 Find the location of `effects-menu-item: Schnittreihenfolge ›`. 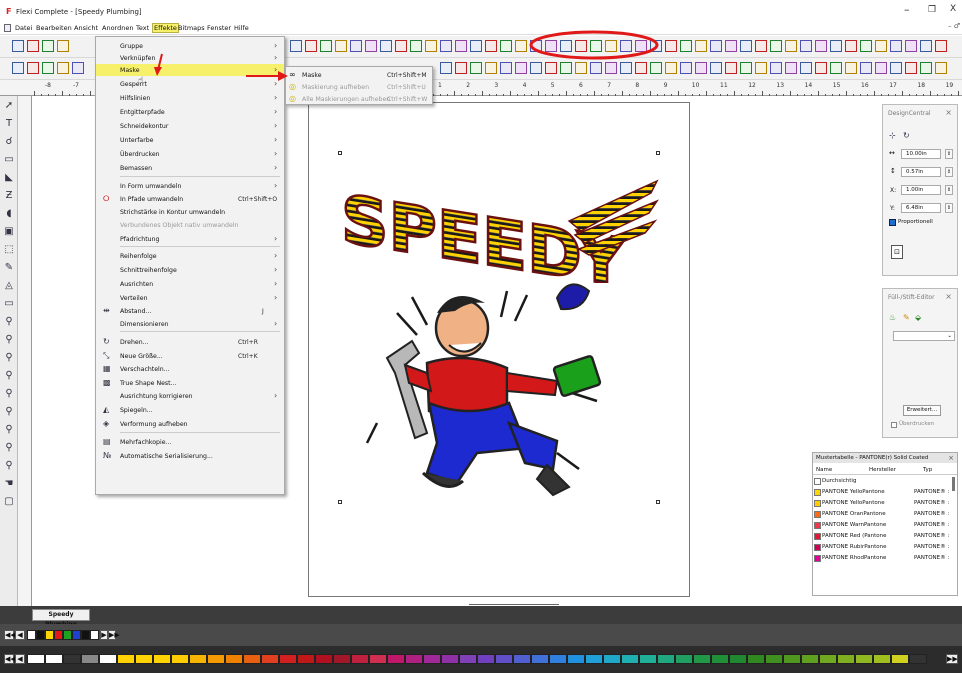

effects-menu-item: Schnittreihenfolge › is located at coordinates (190, 270).